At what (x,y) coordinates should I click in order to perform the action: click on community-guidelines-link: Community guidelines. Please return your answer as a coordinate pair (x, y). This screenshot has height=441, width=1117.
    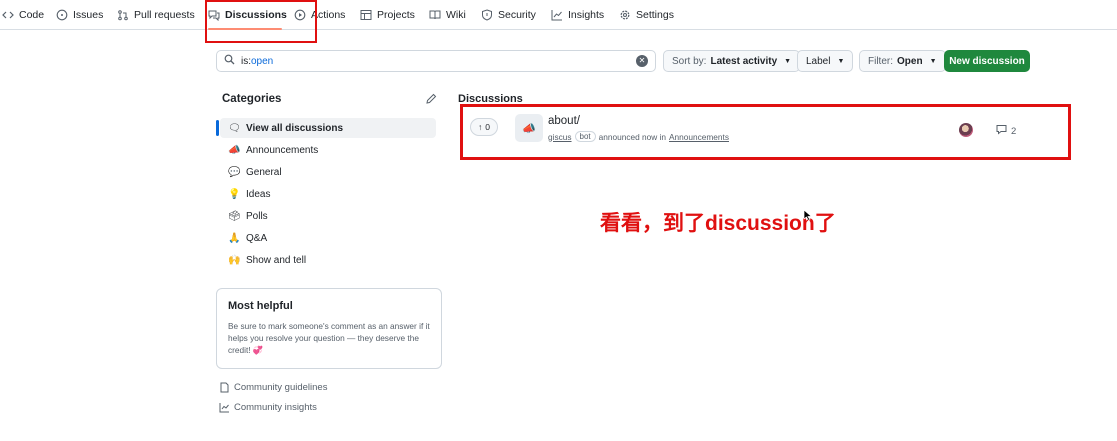
    Looking at the image, I should click on (273, 387).